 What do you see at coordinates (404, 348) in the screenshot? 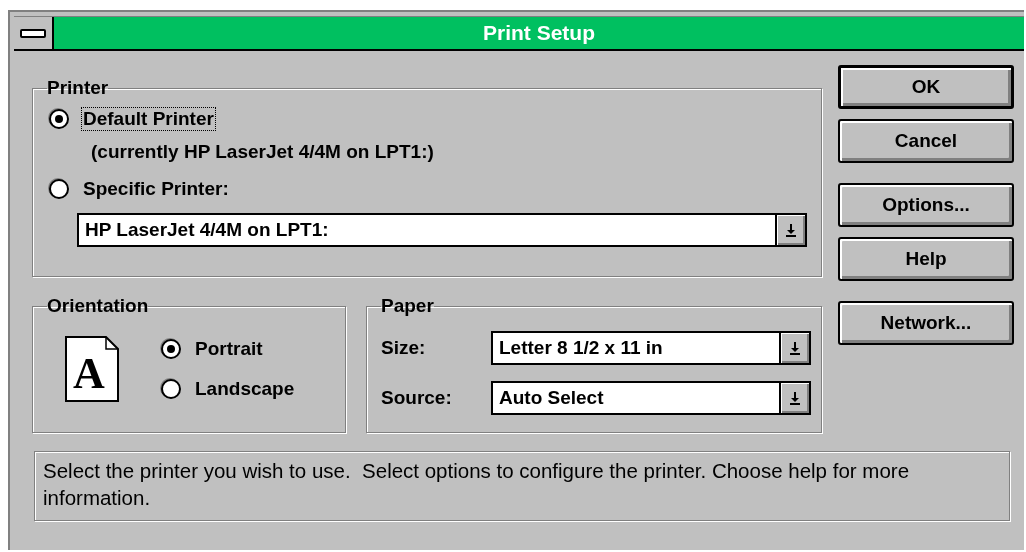
I see `field-label: Size:` at bounding box center [404, 348].